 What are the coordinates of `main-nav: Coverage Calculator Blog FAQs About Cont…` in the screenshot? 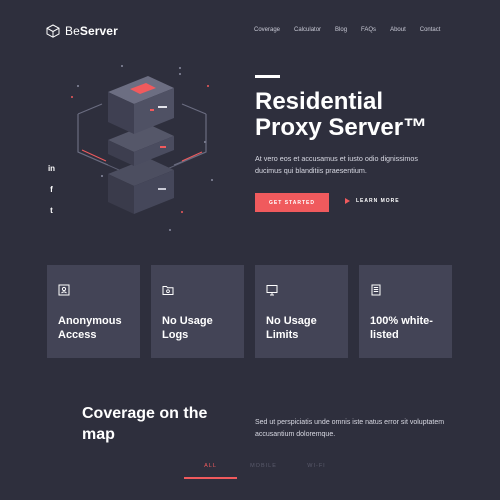 It's located at (347, 30).